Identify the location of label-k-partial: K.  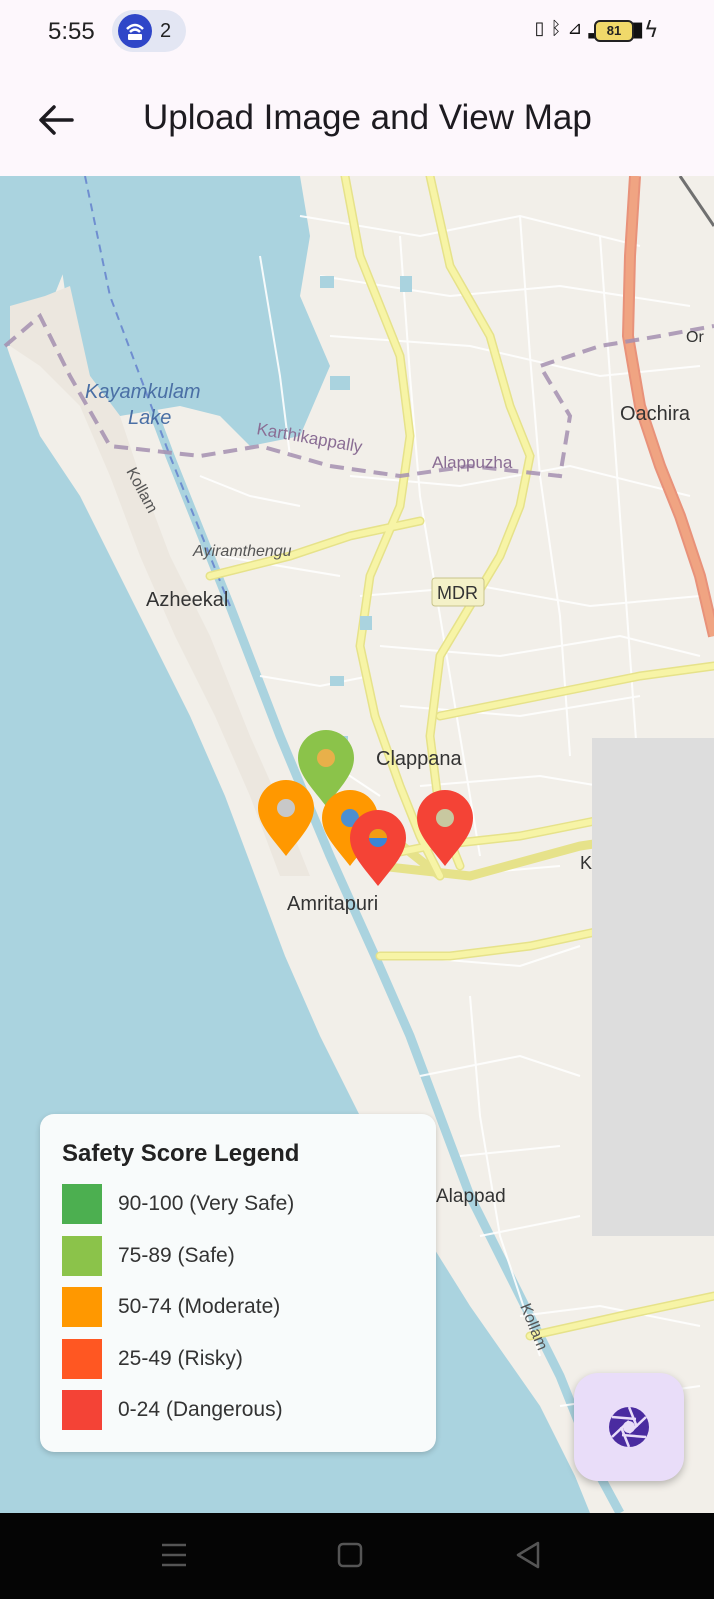
(586, 863).